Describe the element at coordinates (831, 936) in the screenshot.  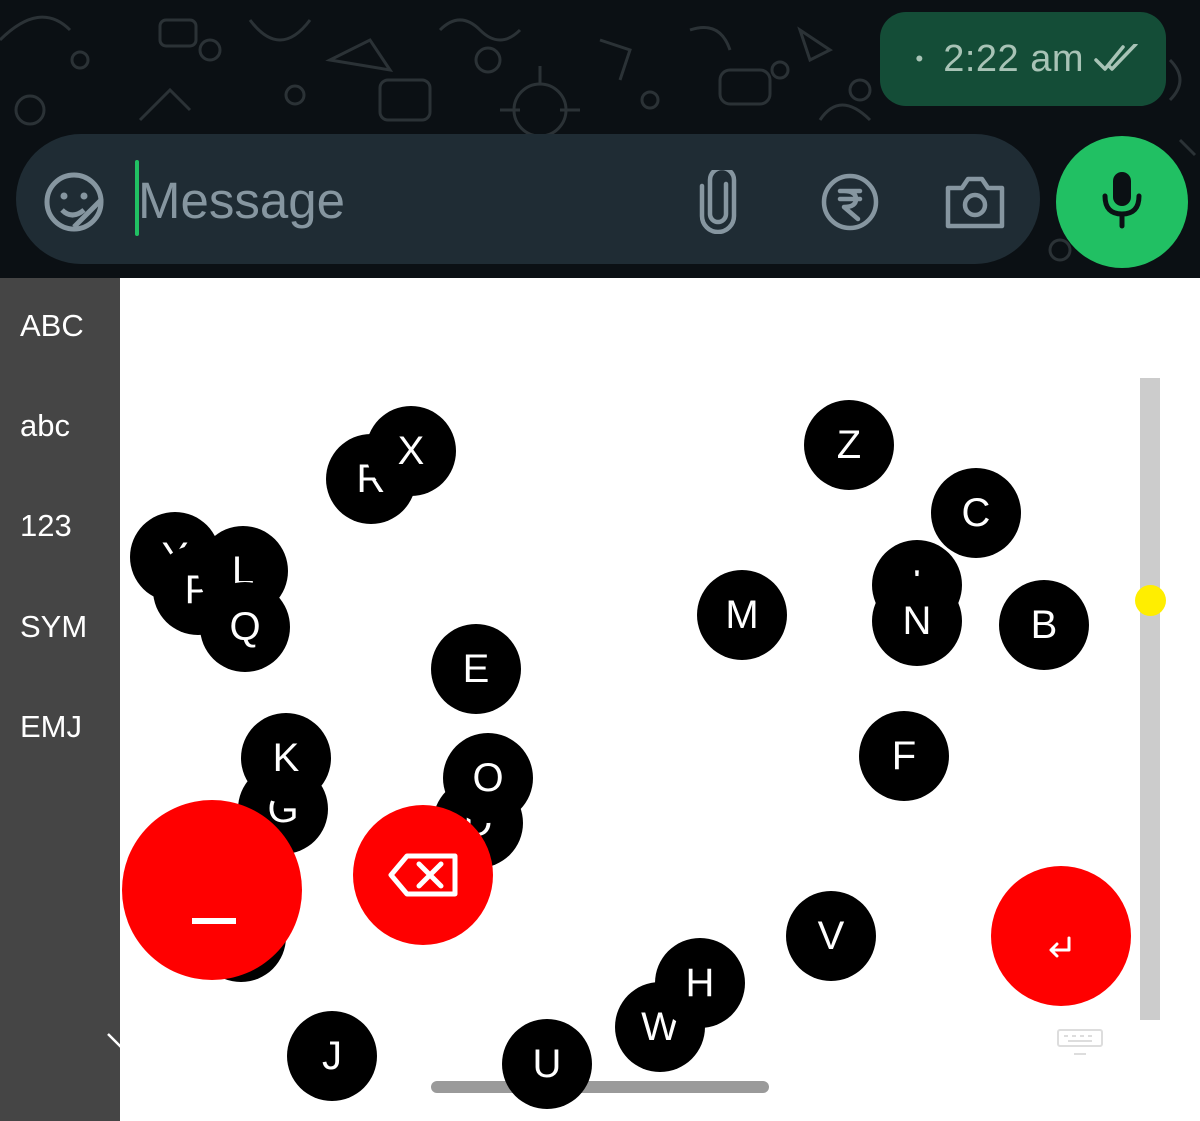
I see `key-v: V` at that location.